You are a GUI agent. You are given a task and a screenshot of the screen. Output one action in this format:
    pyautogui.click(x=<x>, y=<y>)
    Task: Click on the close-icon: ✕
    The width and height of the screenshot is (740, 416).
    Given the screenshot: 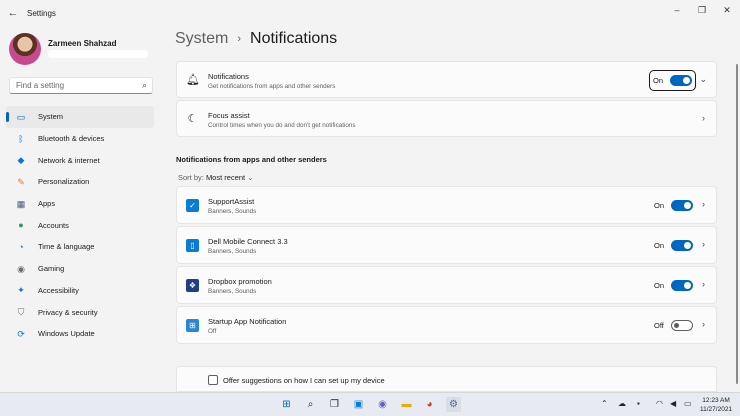 What is the action you would take?
    pyautogui.click(x=727, y=10)
    